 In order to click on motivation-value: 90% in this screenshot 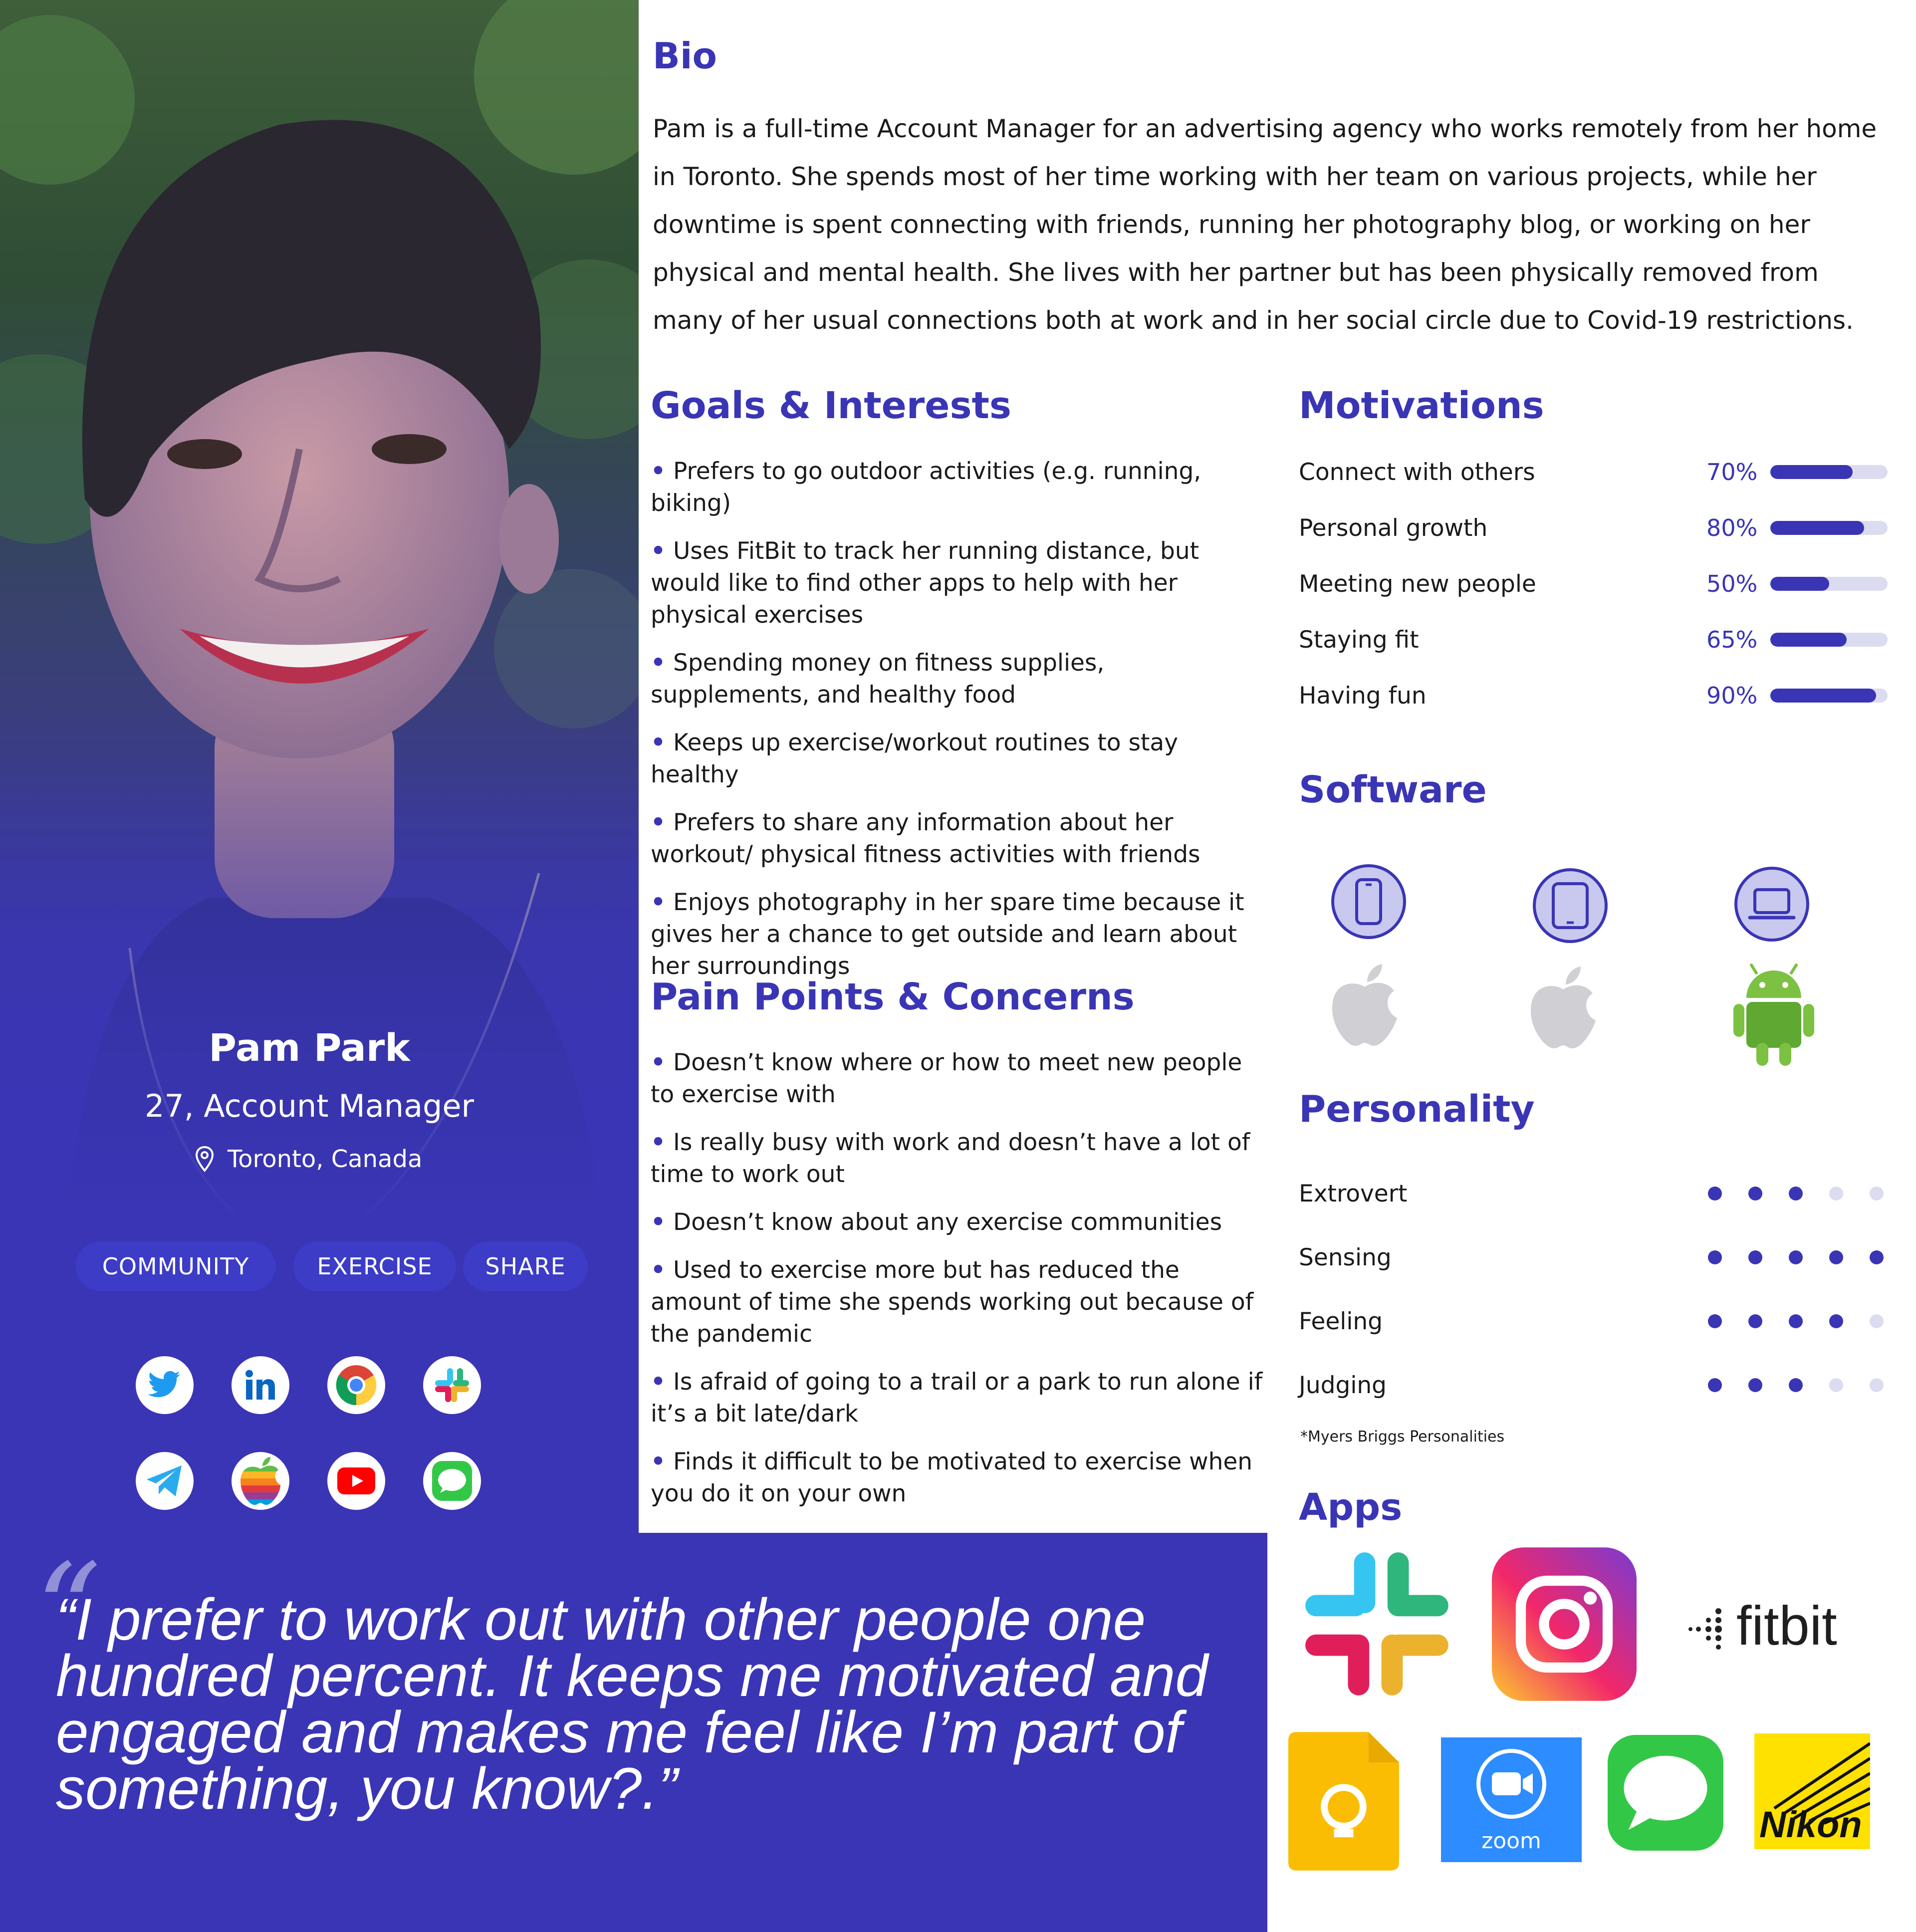, I will do `click(1732, 695)`.